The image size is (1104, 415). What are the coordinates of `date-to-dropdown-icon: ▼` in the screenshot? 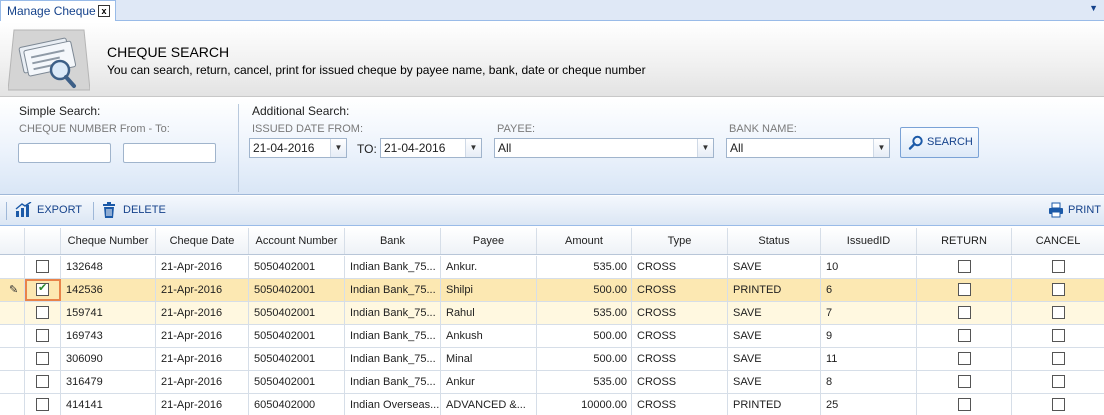 It's located at (473, 148).